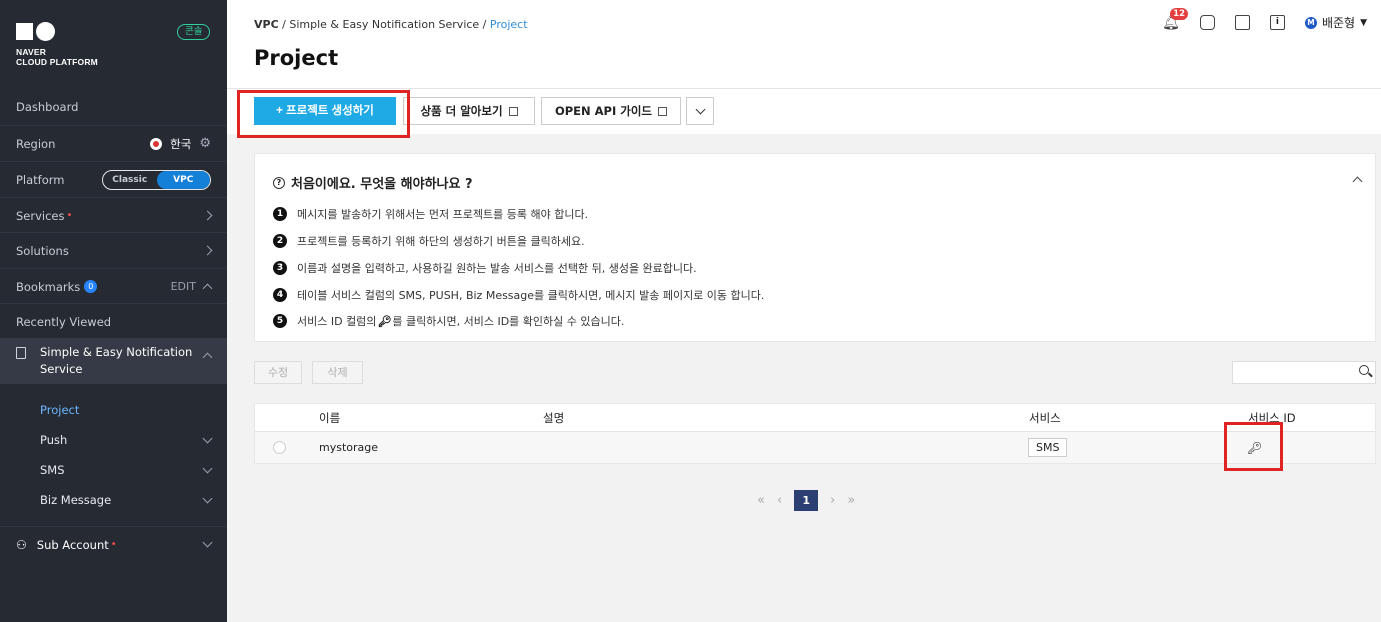 This screenshot has width=1381, height=622. I want to click on console-badge: 콘솔, so click(194, 32).